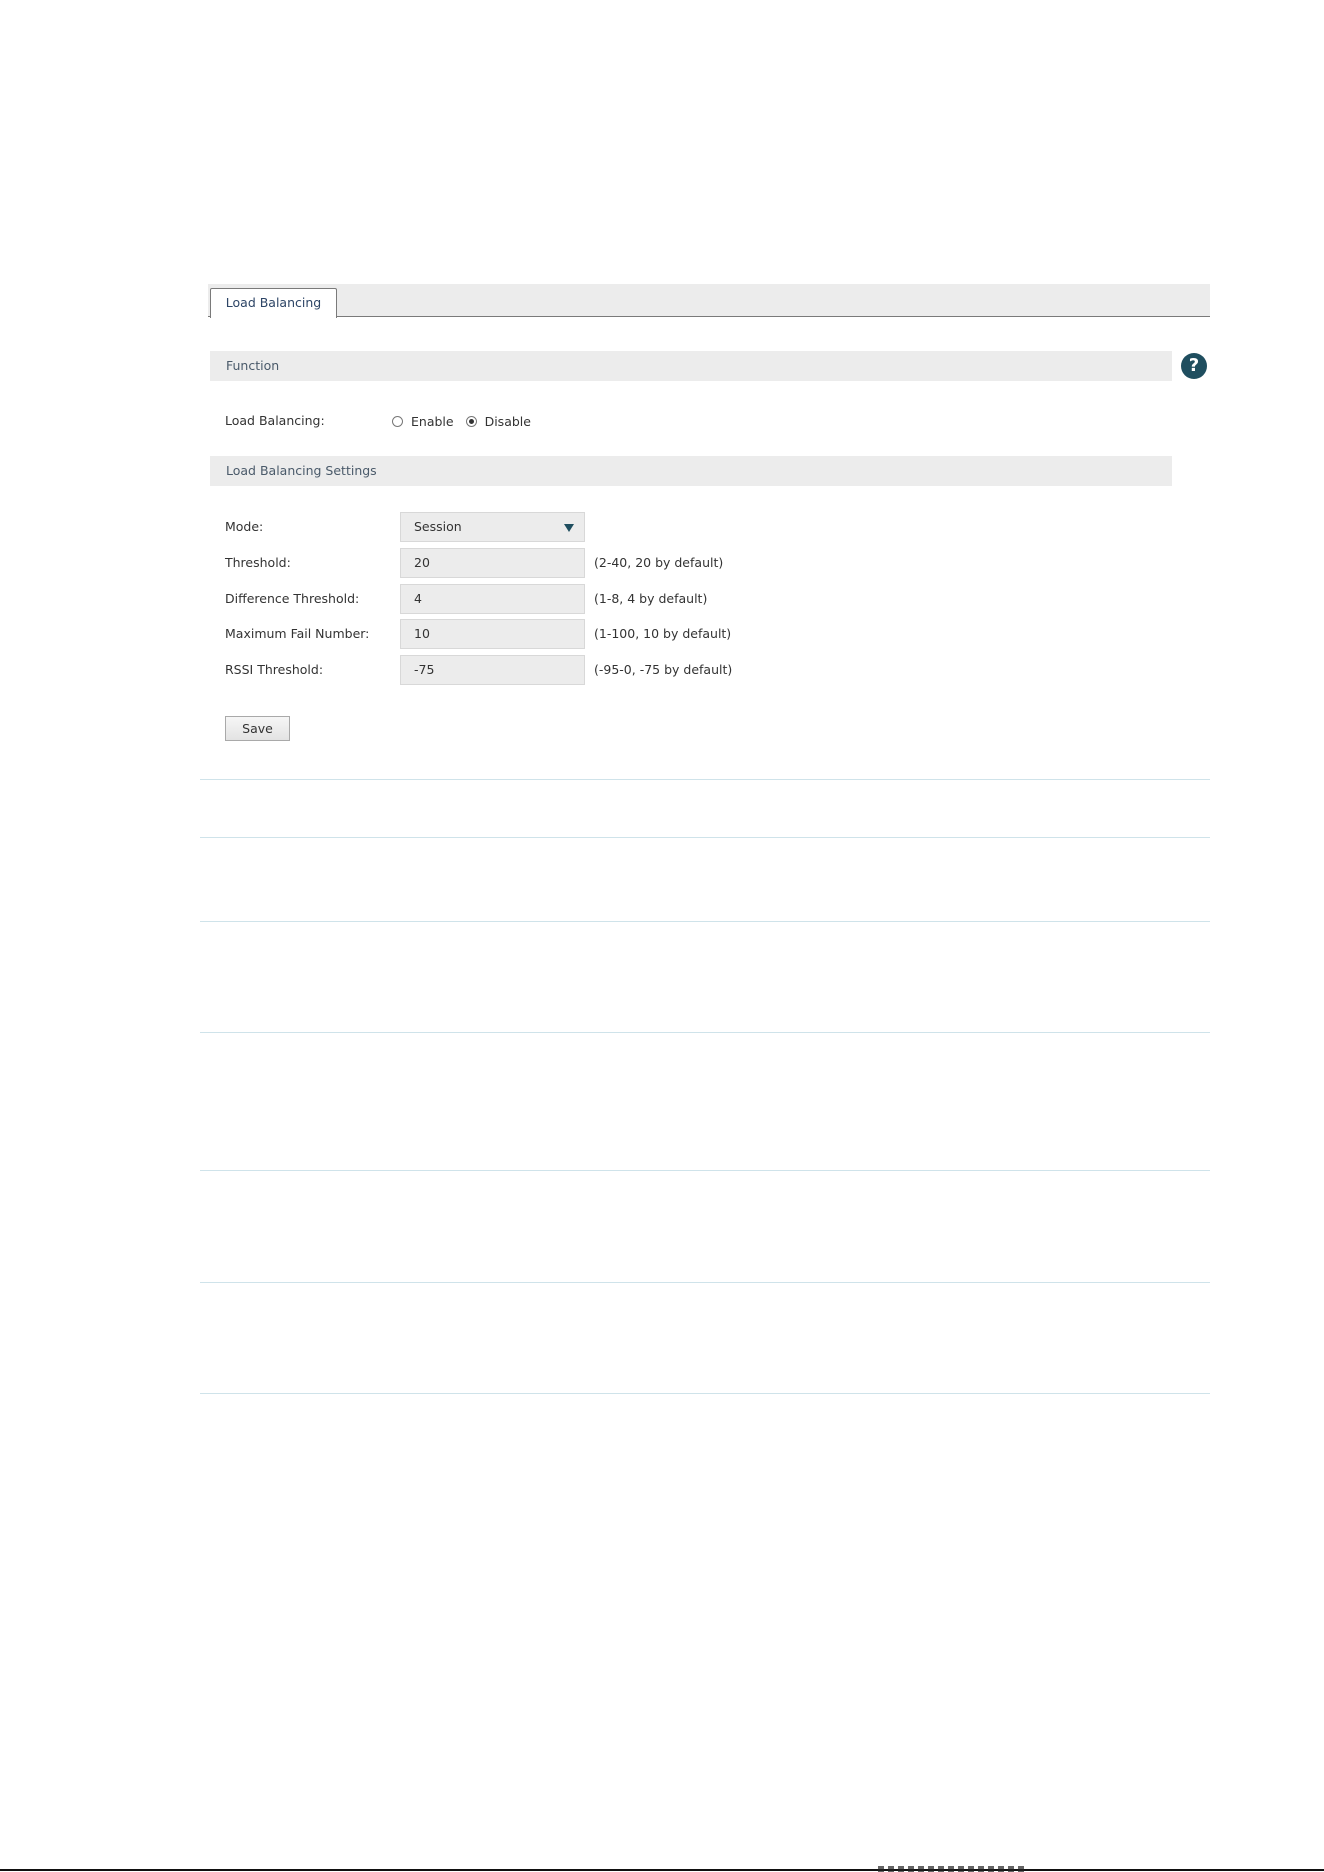 Image resolution: width=1324 pixels, height=1872 pixels. I want to click on disable-radio-option: Disable, so click(498, 421).